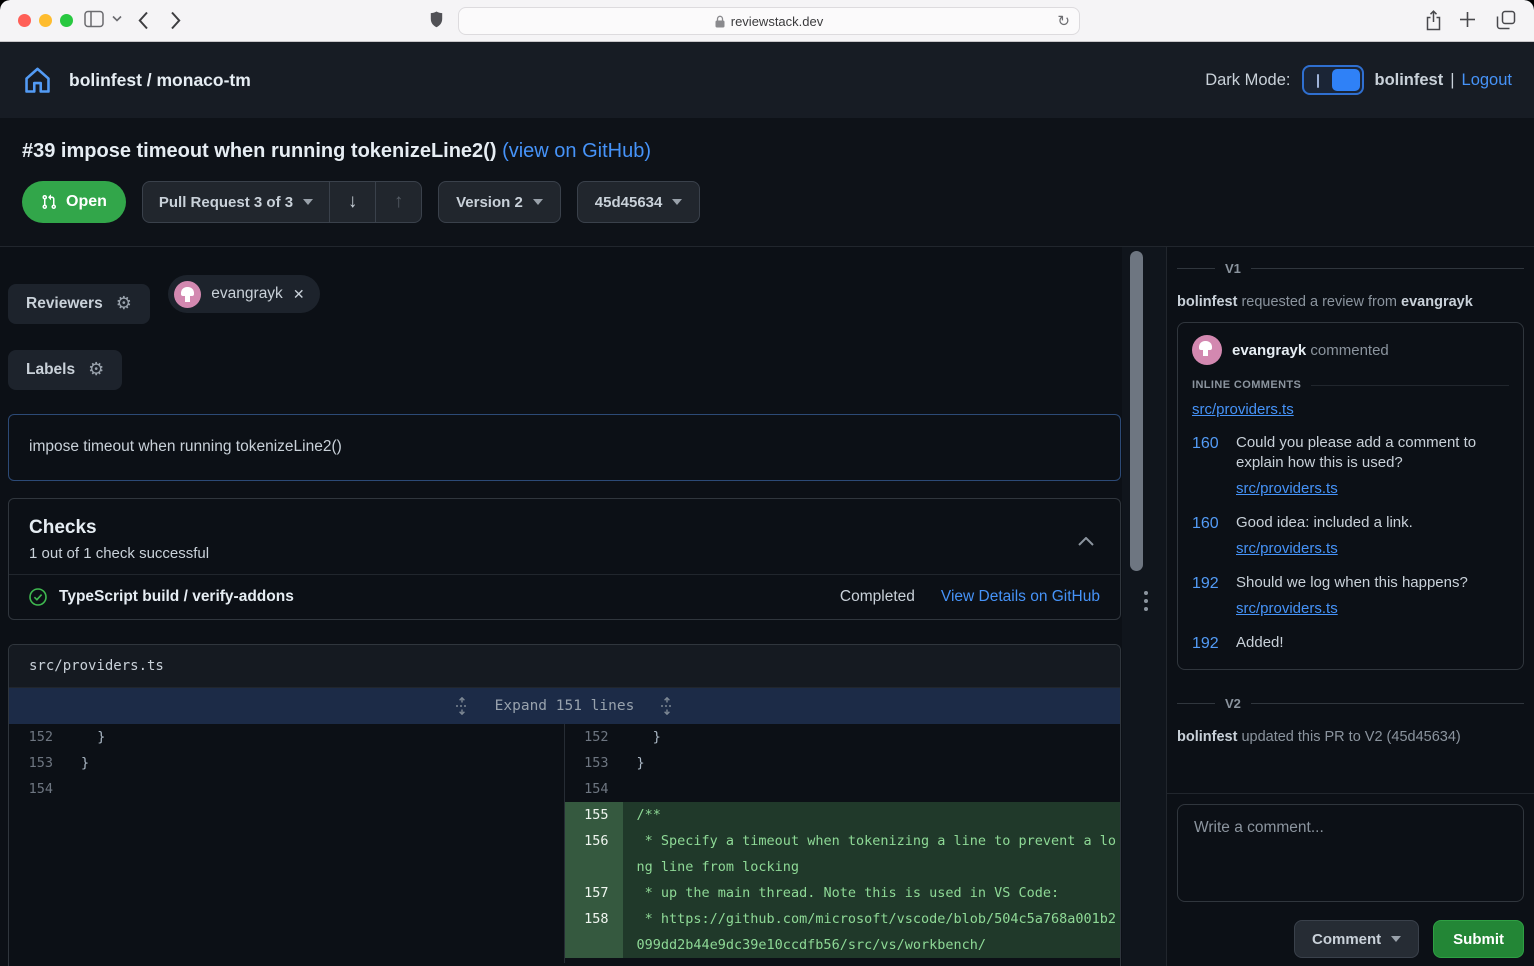 This screenshot has height=966, width=1534. I want to click on maximize-window-button, so click(66, 20).